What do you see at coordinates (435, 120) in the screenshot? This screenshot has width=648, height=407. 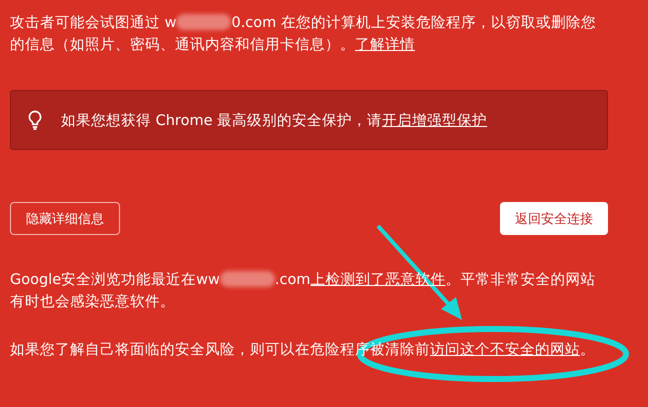 I see `enhanced-protection-link: 开启增强型保护` at bounding box center [435, 120].